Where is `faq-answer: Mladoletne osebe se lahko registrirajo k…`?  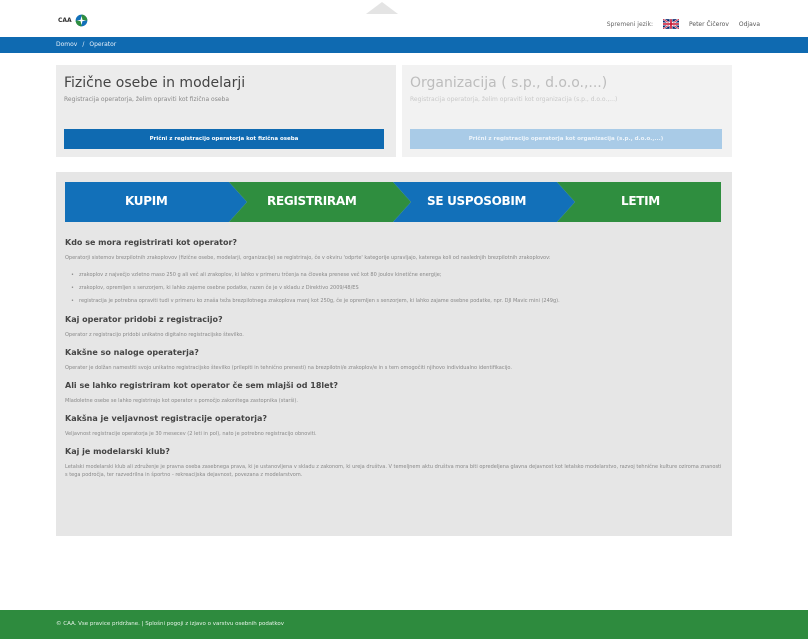 faq-answer: Mladoletne osebe se lahko registrirajo k… is located at coordinates (181, 401).